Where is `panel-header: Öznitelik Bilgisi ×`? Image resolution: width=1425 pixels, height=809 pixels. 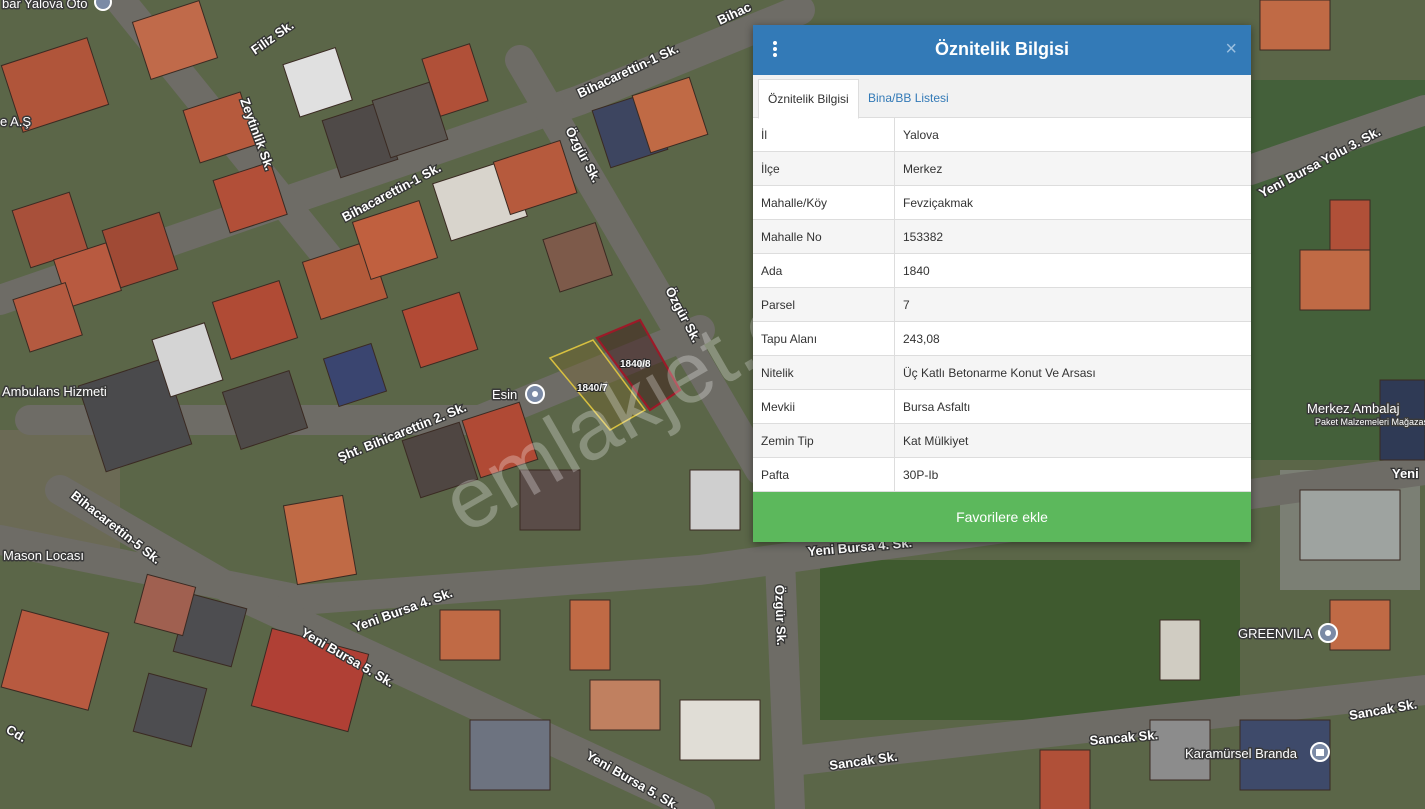
panel-header: Öznitelik Bilgisi × is located at coordinates (1002, 50).